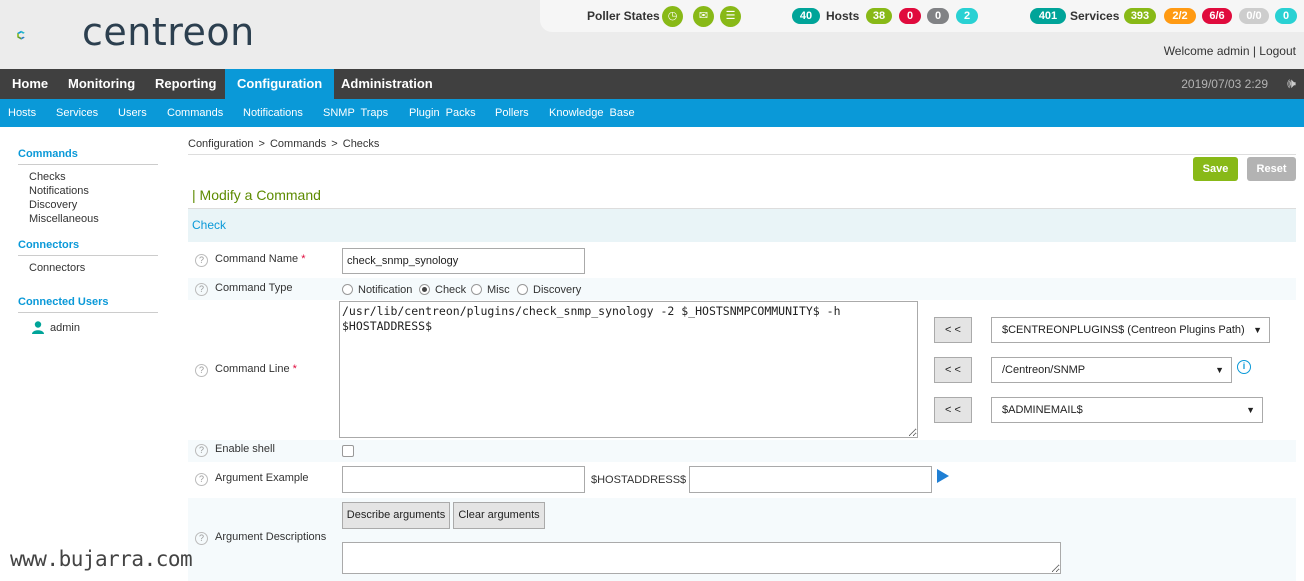  Describe the element at coordinates (1271, 169) in the screenshot. I see `reset-button: Reset` at that location.